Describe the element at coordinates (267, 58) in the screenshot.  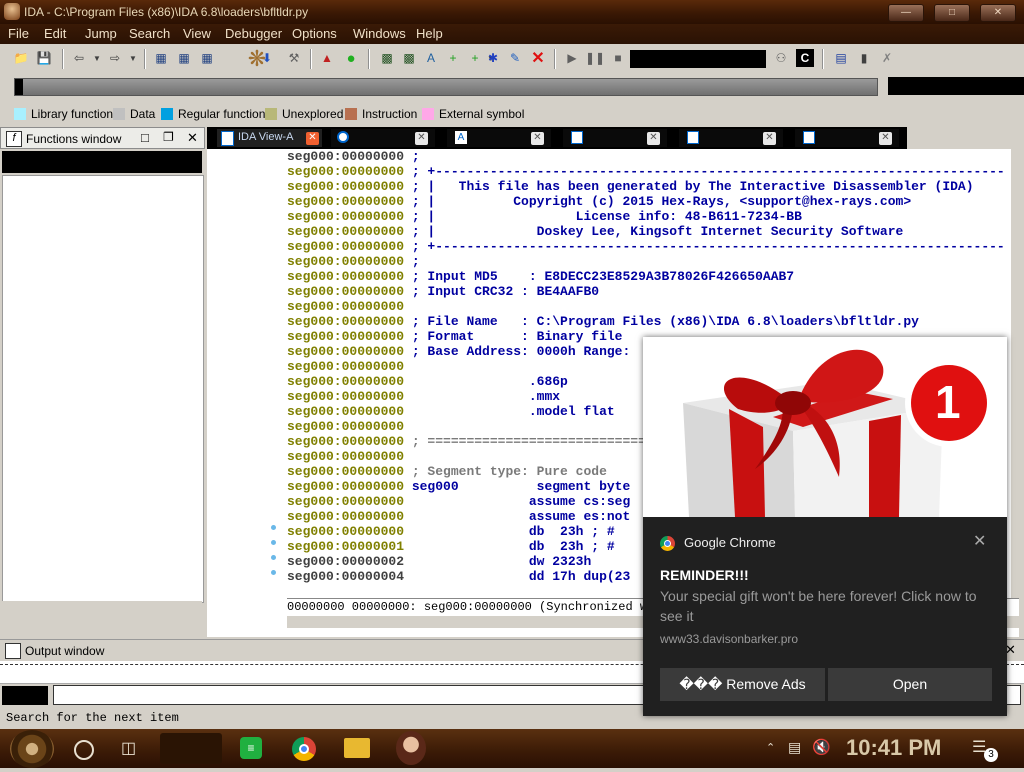
I see `download-arrow-icon: ⬇` at that location.